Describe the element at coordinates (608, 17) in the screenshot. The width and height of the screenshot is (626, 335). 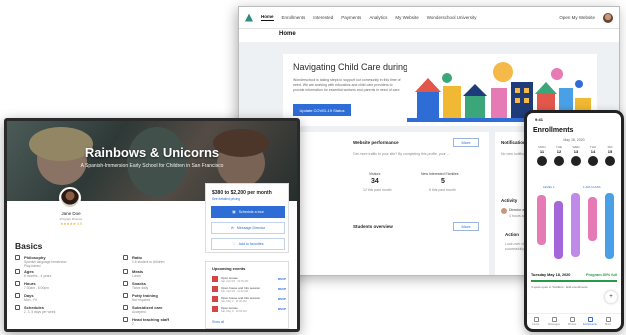
I see `user-avatar` at that location.